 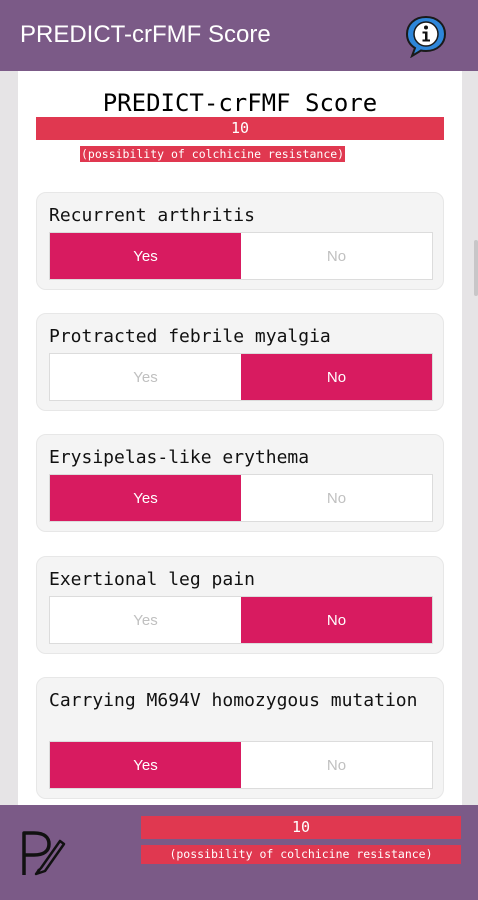 I want to click on question-card-erysipelas-like-erythema: Erysipelas-like erythema Yes No, so click(x=240, y=483).